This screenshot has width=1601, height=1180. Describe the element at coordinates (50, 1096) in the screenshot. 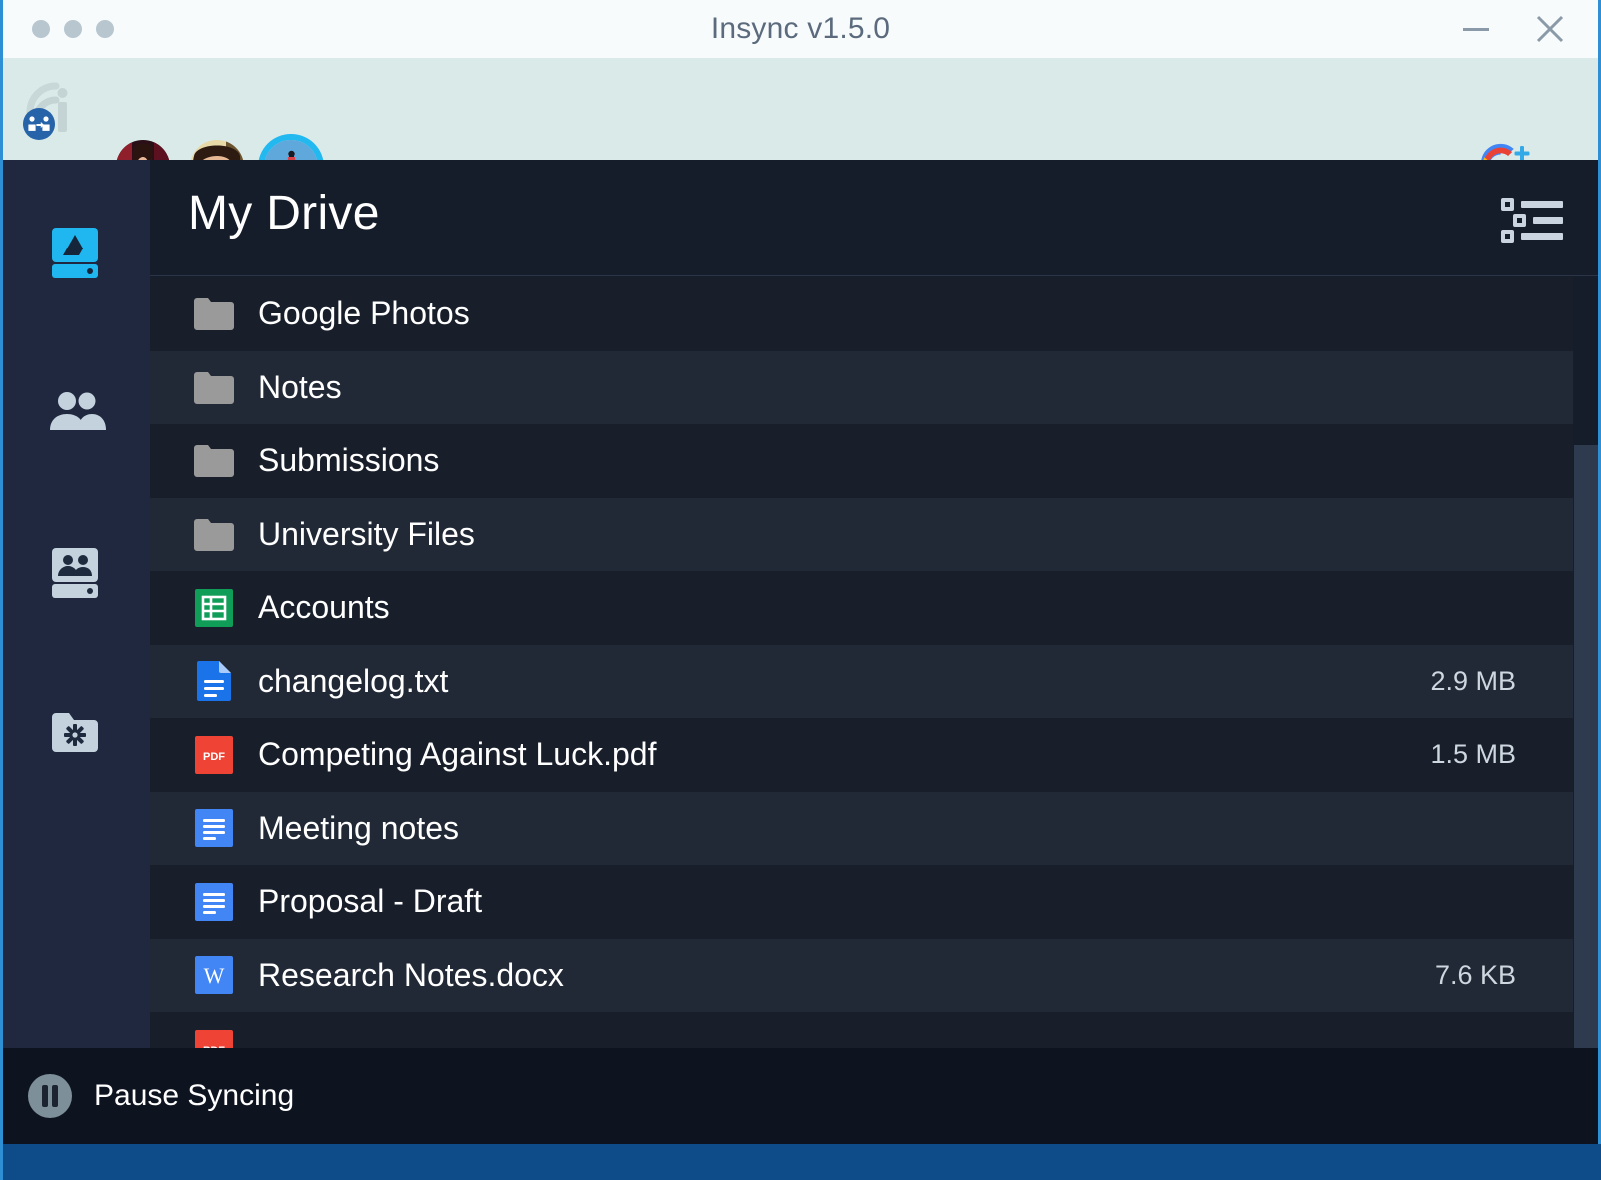

I see `pause-circle-icon` at that location.